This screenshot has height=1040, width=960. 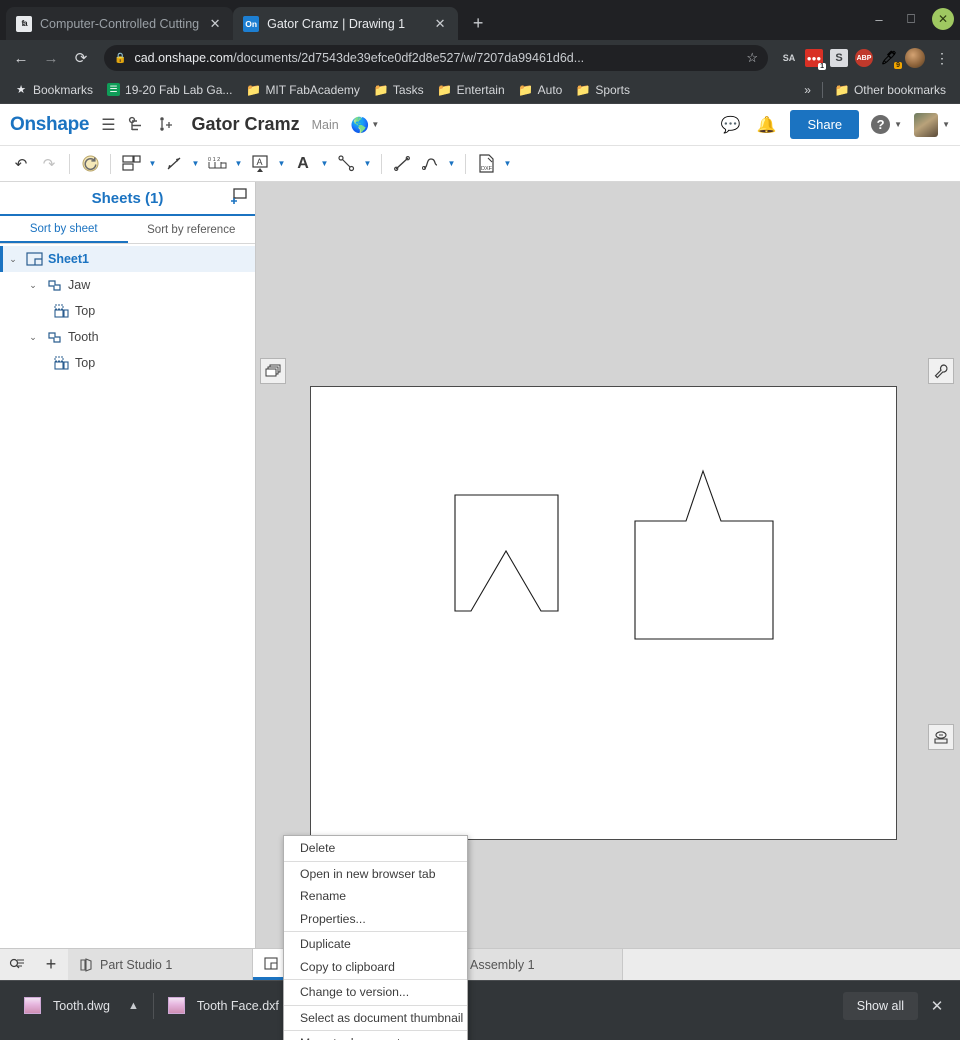 What do you see at coordinates (603, 90) in the screenshot?
I see `bookmark-item-sports: 📁 Sports` at bounding box center [603, 90].